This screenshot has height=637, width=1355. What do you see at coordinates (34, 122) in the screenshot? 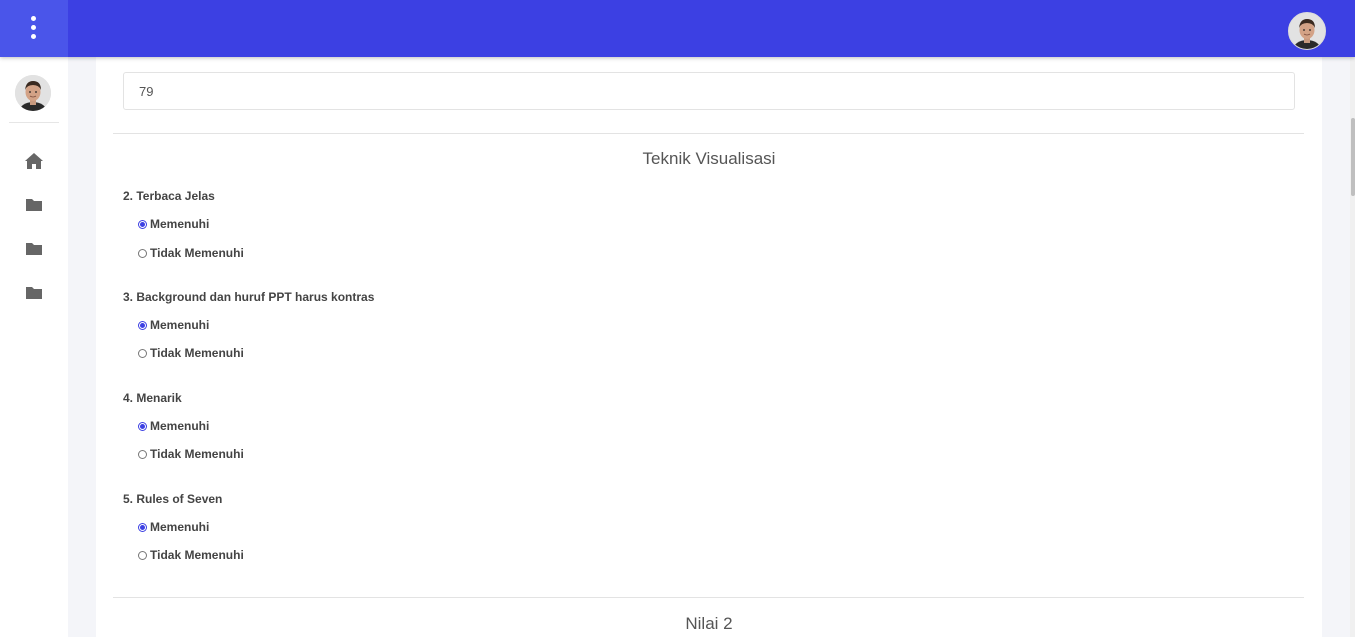
I see `sidebar-divider` at bounding box center [34, 122].